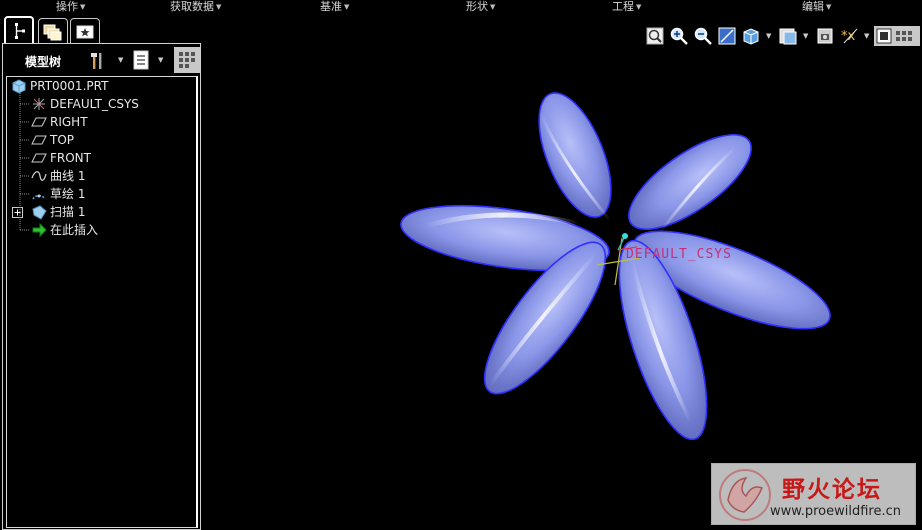 Image resolution: width=922 pixels, height=530 pixels. Describe the element at coordinates (679, 254) in the screenshot. I see `csys-label: DEFAULT_CSYS` at that location.